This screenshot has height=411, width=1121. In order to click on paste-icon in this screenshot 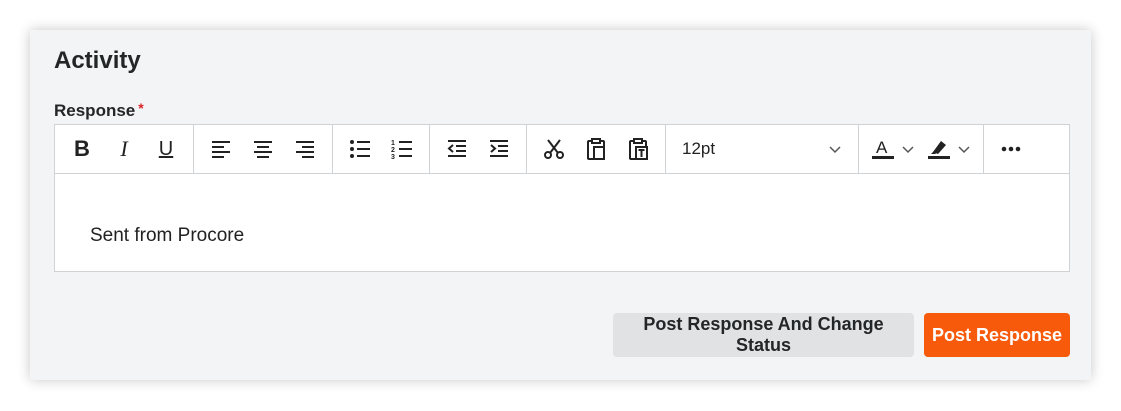, I will do `click(596, 149)`.